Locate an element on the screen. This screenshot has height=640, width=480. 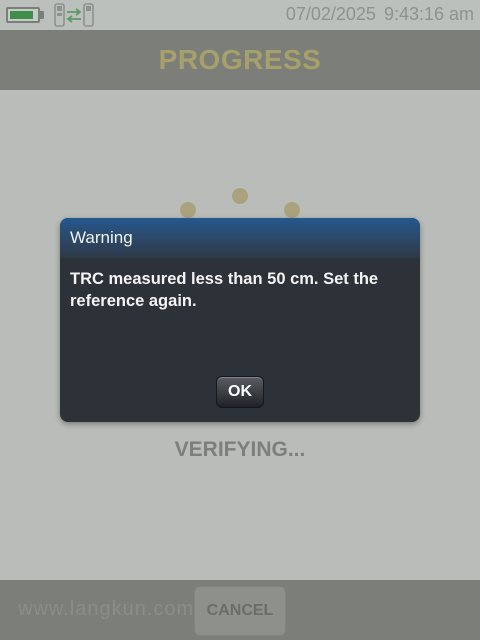
header: PROGRESS is located at coordinates (240, 60).